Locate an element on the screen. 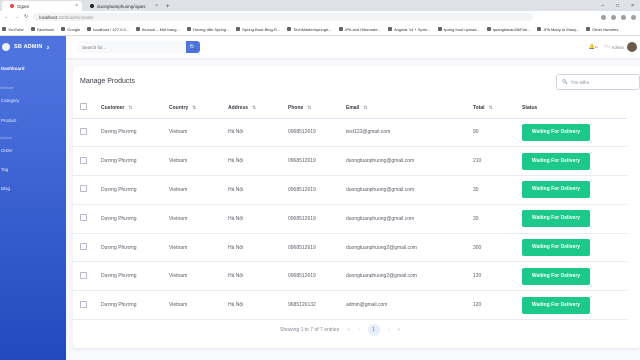  maximize-button: □ is located at coordinates (617, 6).